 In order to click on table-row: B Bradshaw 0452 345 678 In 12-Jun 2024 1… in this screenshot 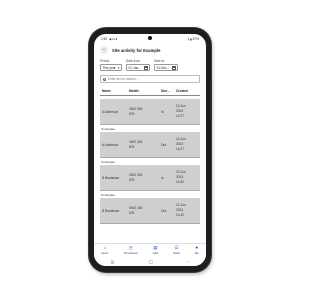, I will do `click(150, 178)`.